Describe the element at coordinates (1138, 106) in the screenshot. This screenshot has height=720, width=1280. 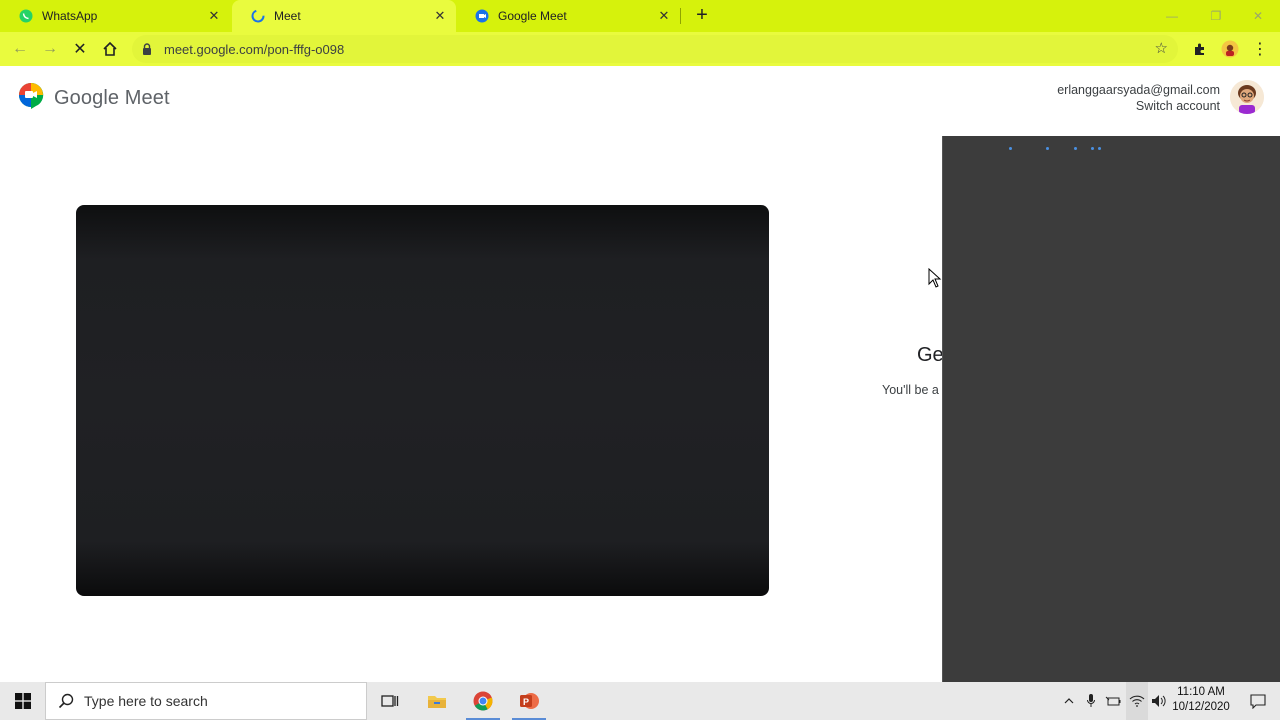
I see `switch-account-link: Switch account` at that location.